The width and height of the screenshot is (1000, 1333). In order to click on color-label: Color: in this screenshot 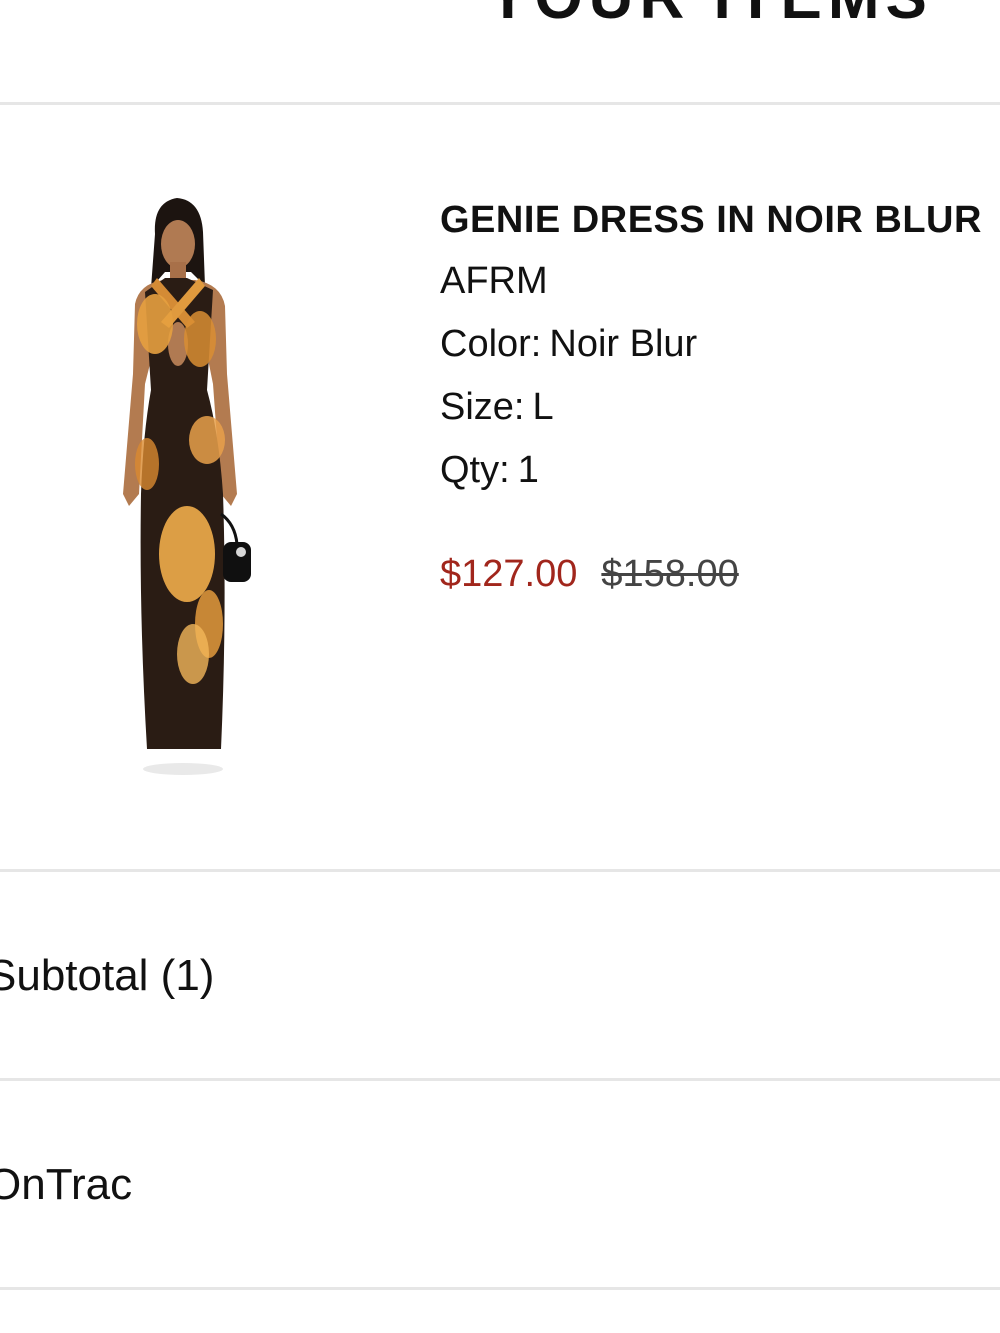, I will do `click(491, 344)`.